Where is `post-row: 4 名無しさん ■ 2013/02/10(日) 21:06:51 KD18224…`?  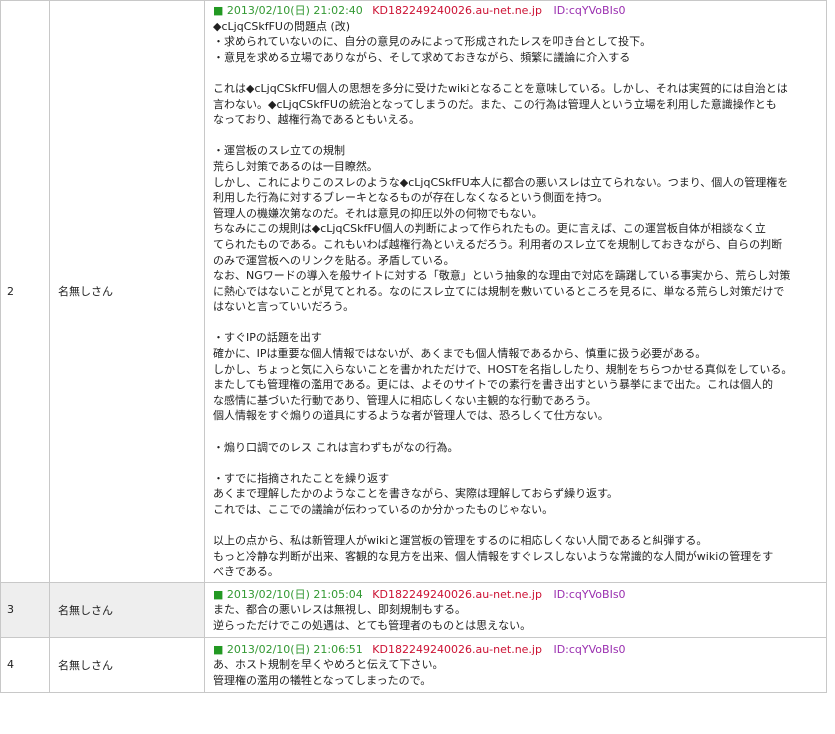
post-row: 4 名無しさん ■ 2013/02/10(日) 21:06:51 KD18224… is located at coordinates (413, 664).